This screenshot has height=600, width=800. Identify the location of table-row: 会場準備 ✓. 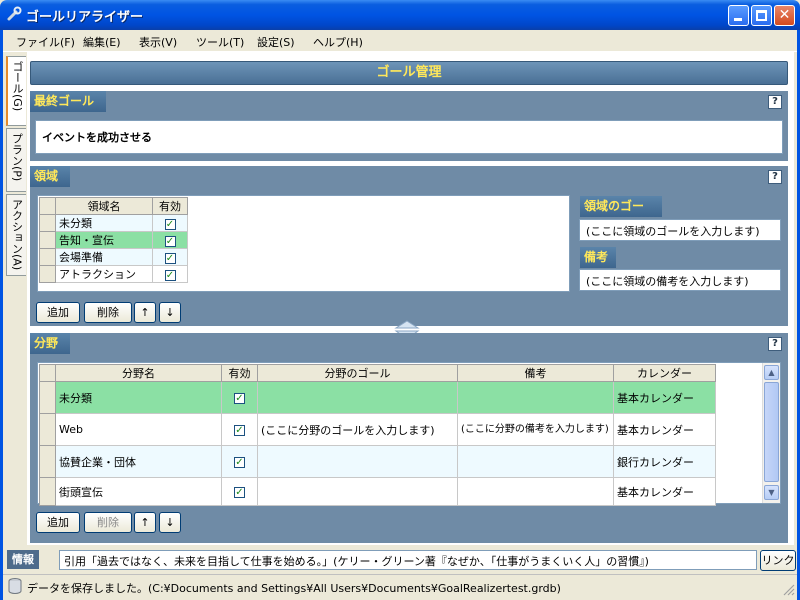
(113, 257).